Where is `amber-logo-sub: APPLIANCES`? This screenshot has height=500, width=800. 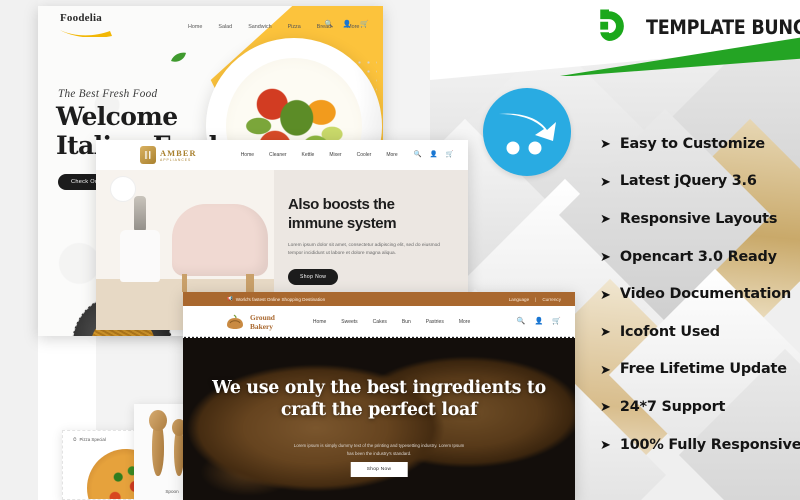
amber-logo-sub: APPLIANCES is located at coordinates (176, 159).